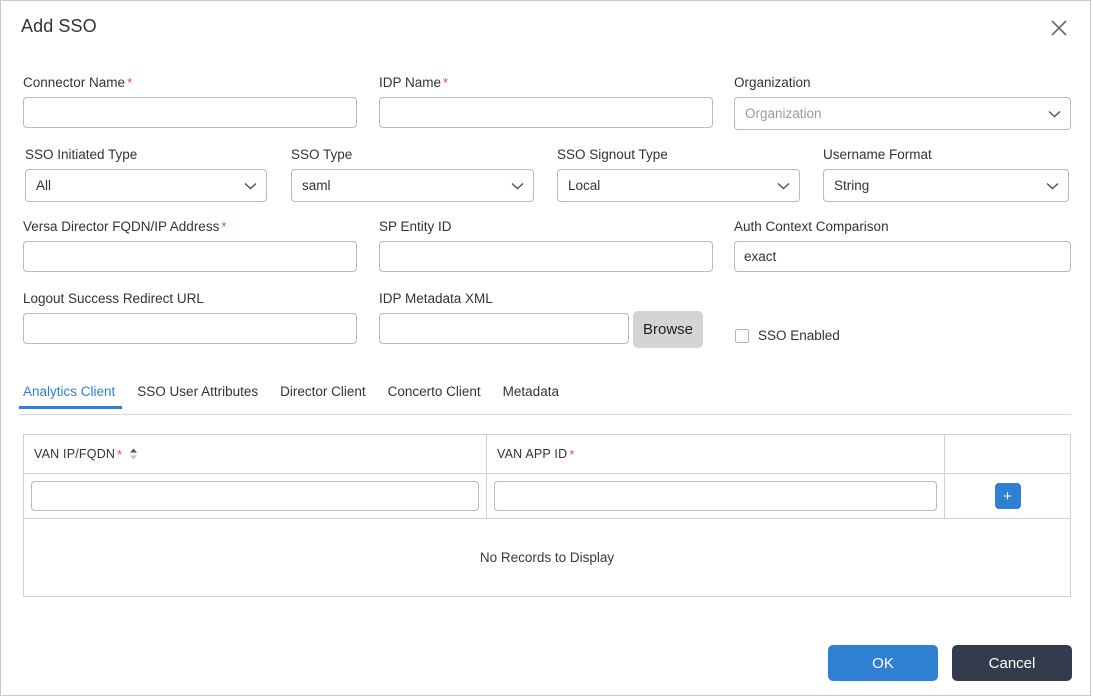 The height and width of the screenshot is (698, 1093). Describe the element at coordinates (436, 298) in the screenshot. I see `label-idp-metadata-xml: IDP Metadata XML` at that location.